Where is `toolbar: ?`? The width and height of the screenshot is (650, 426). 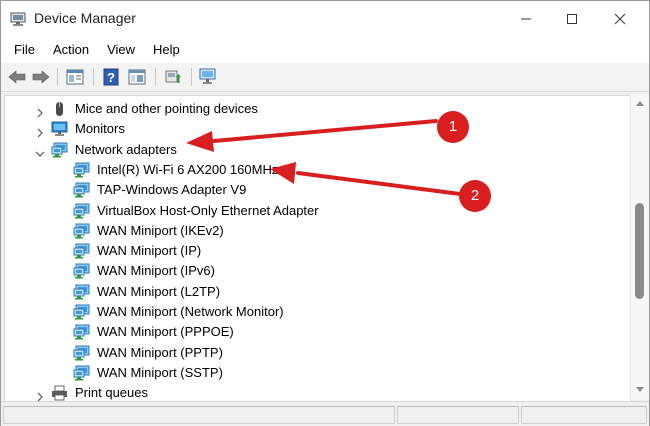 toolbar: ? is located at coordinates (325, 77).